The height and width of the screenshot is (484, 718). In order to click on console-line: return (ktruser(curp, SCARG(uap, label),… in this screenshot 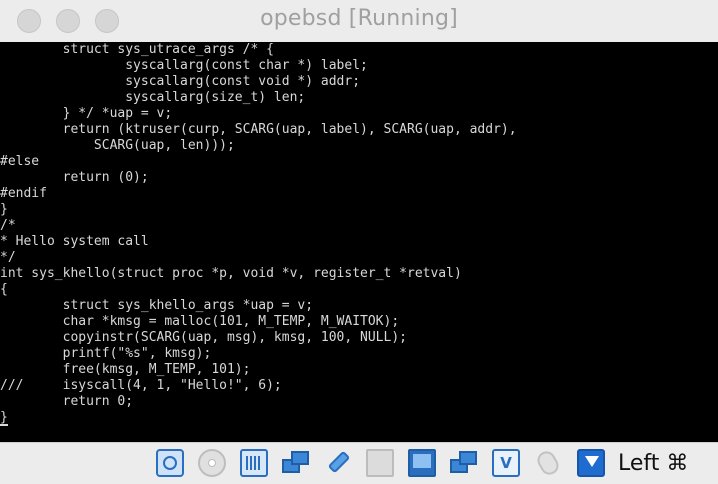, I will do `click(258, 129)`.